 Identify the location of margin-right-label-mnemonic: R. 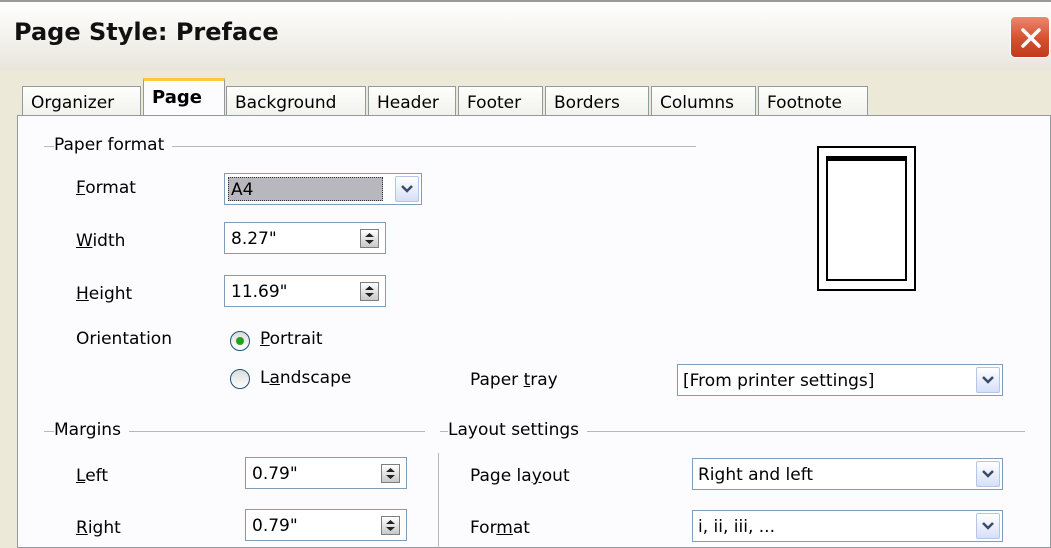
(82, 528).